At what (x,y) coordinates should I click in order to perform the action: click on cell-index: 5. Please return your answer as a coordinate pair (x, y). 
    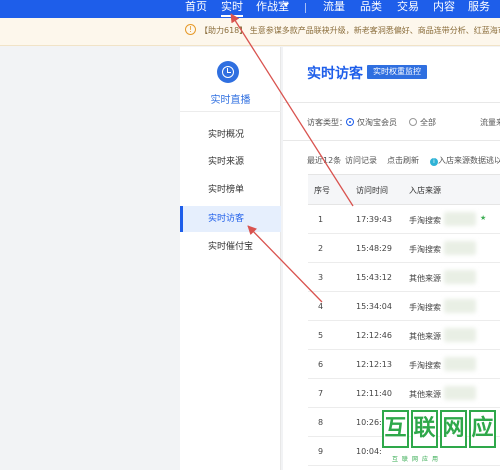
    Looking at the image, I should click on (321, 335).